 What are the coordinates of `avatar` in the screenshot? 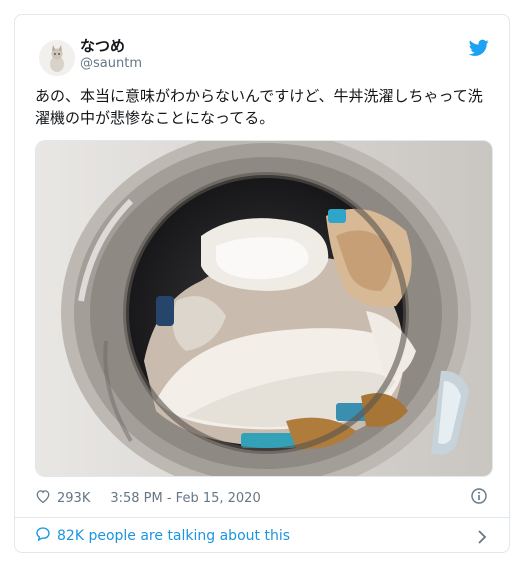 It's located at (57, 58).